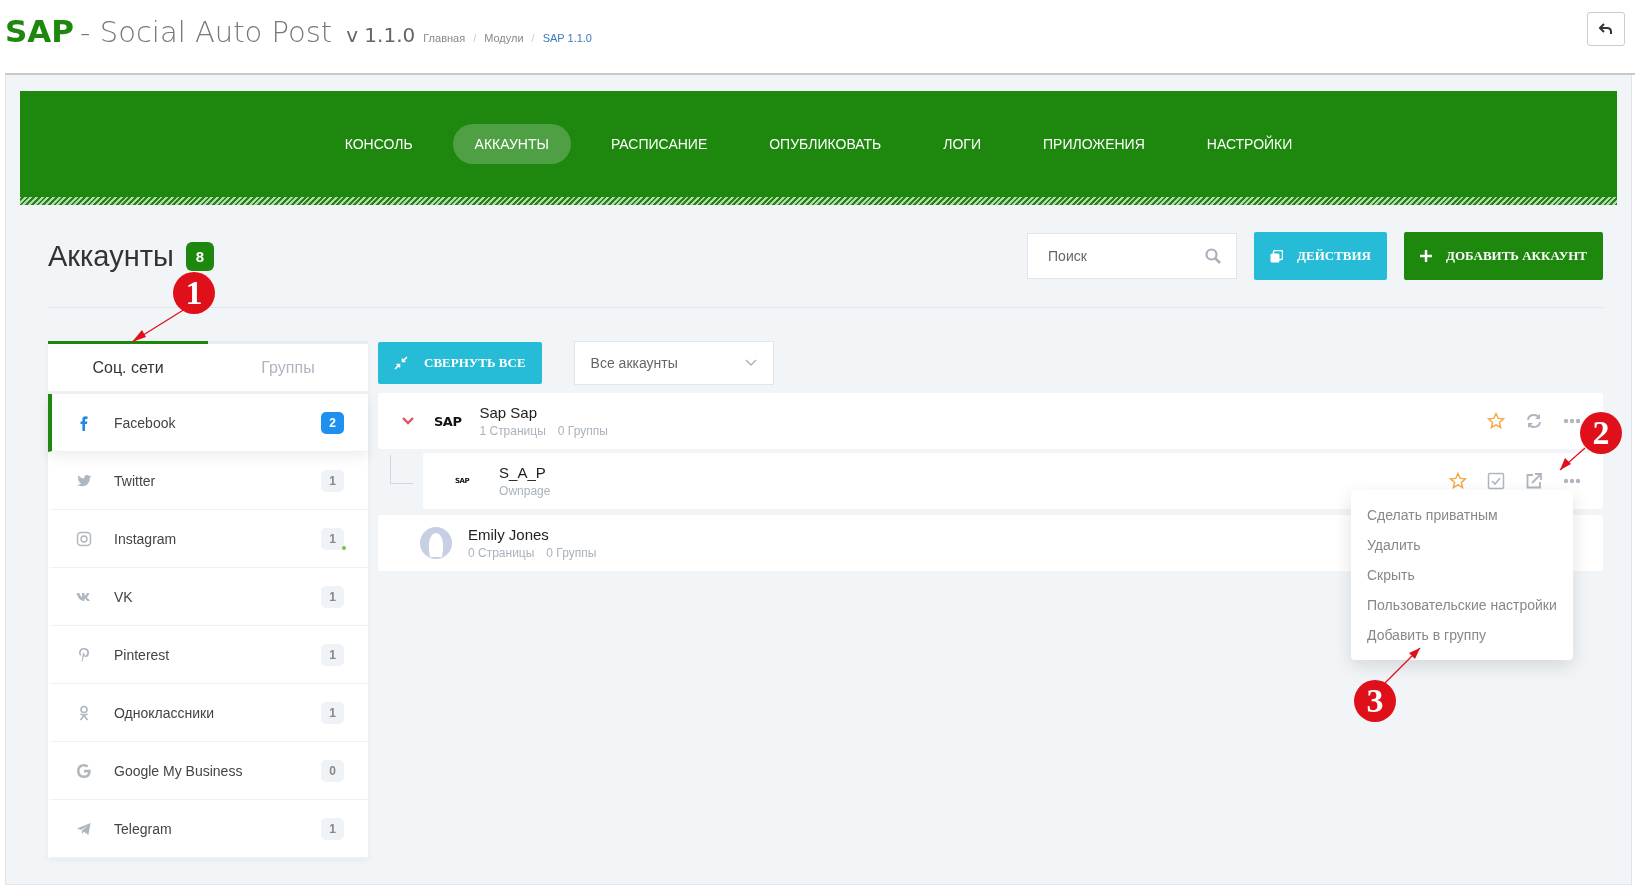 Image resolution: width=1640 pixels, height=890 pixels. What do you see at coordinates (1249, 144) in the screenshot?
I see `nav-tab: НАСТРОЙКИ` at bounding box center [1249, 144].